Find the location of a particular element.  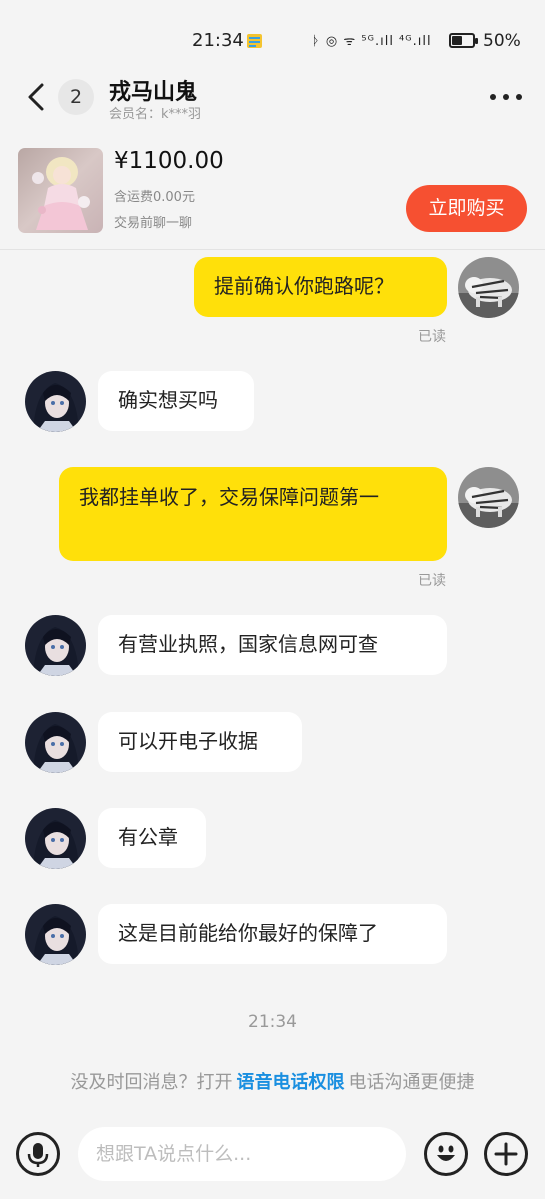

battery-icon is located at coordinates (463, 40).